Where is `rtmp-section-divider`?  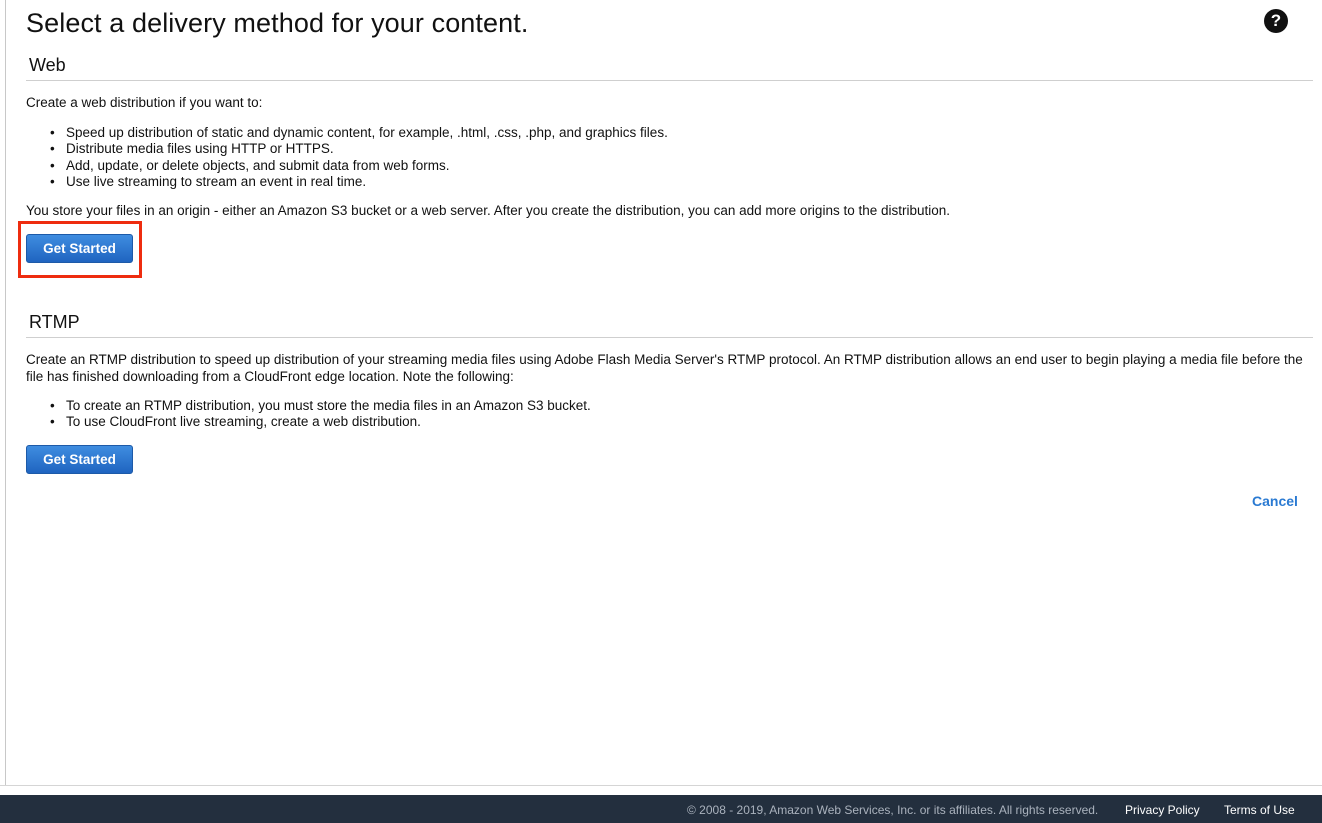
rtmp-section-divider is located at coordinates (669, 337).